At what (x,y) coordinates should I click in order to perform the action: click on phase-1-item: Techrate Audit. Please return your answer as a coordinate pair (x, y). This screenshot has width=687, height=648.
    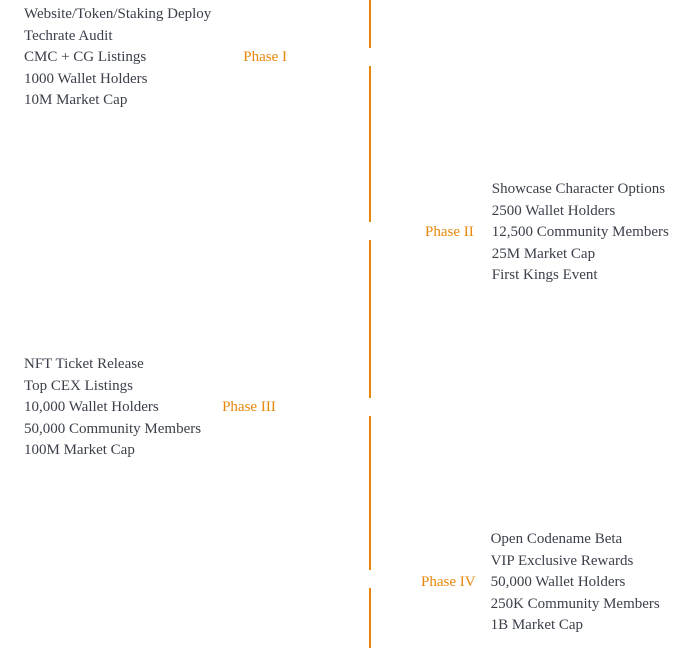
    Looking at the image, I should click on (68, 35).